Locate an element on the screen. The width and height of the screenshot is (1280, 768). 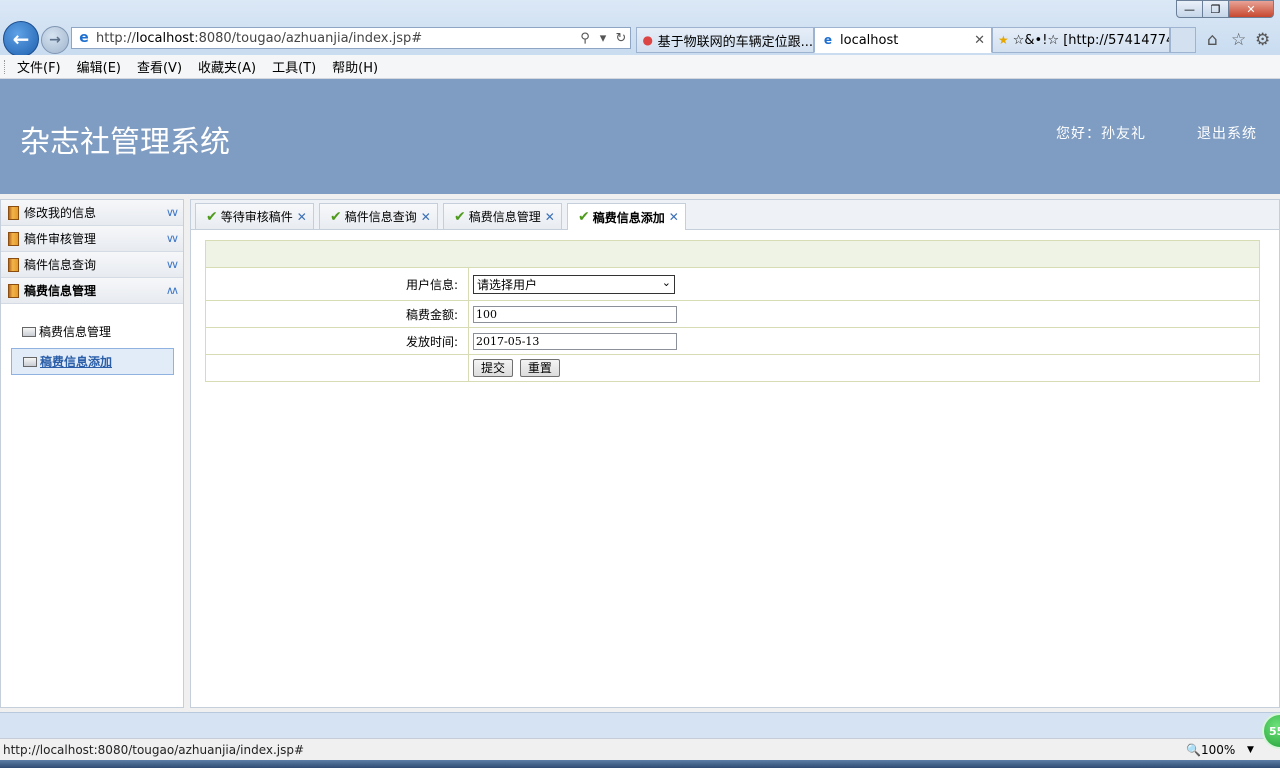
browser-tab-label: localhost is located at coordinates (869, 40).